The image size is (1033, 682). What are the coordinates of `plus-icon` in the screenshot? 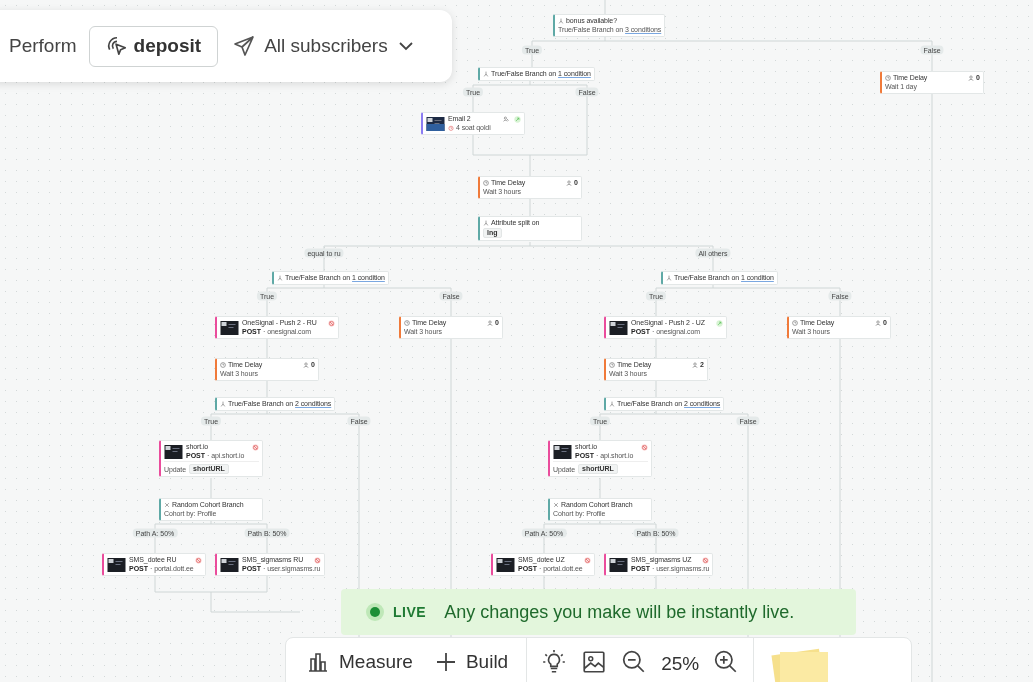 It's located at (445, 662).